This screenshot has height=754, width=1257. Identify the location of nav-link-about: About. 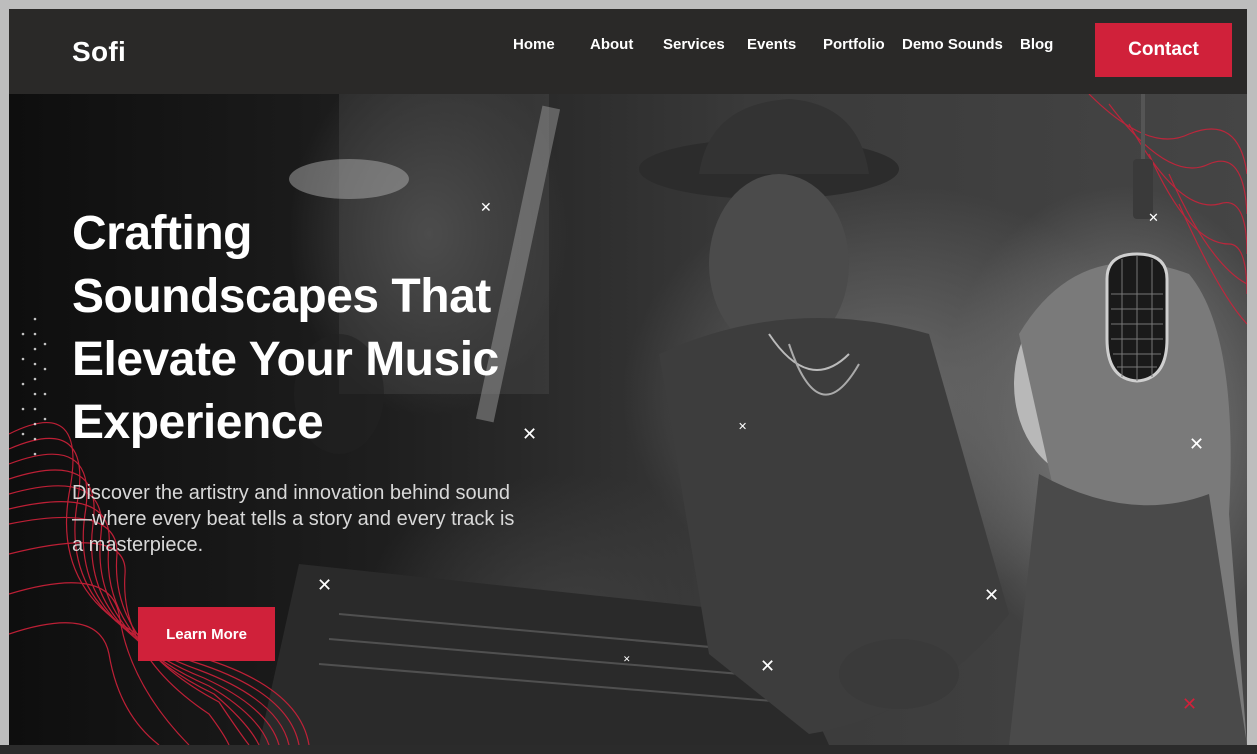
(611, 44).